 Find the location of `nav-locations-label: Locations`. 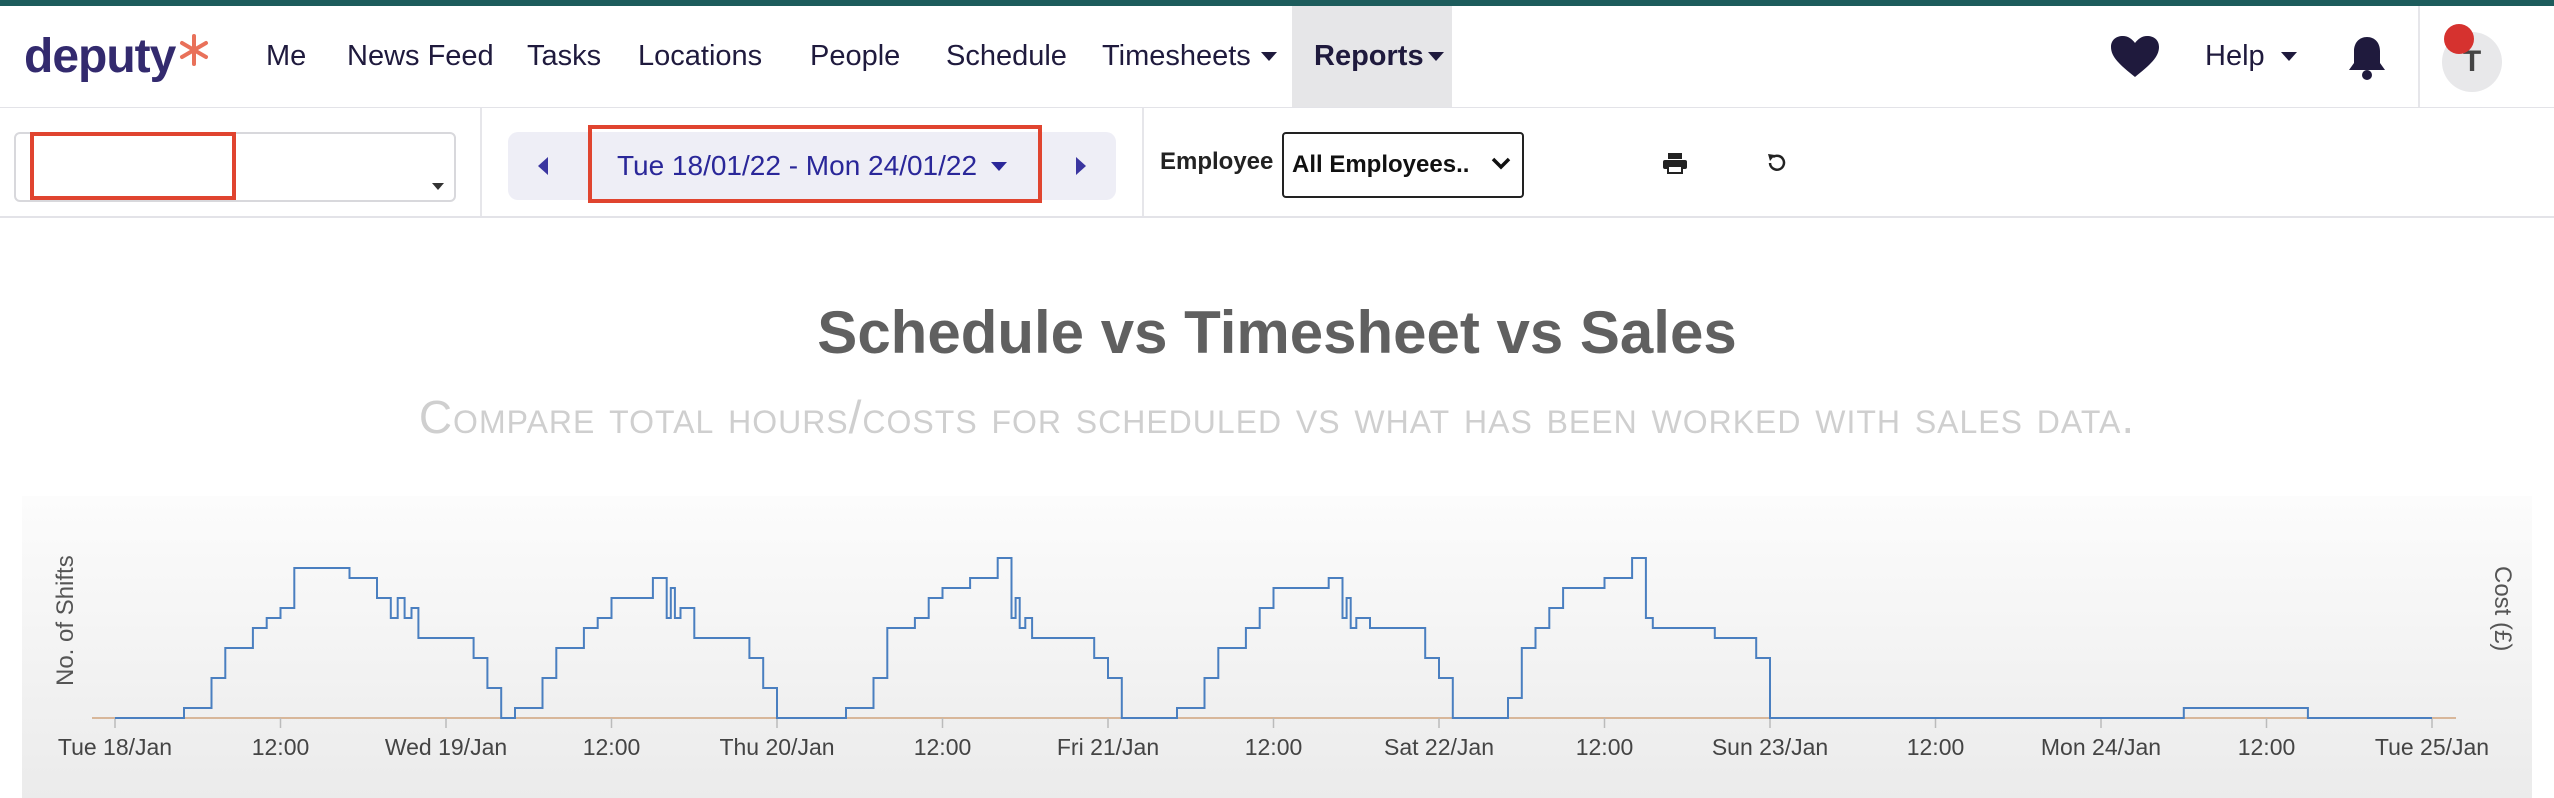

nav-locations-label: Locations is located at coordinates (700, 56).